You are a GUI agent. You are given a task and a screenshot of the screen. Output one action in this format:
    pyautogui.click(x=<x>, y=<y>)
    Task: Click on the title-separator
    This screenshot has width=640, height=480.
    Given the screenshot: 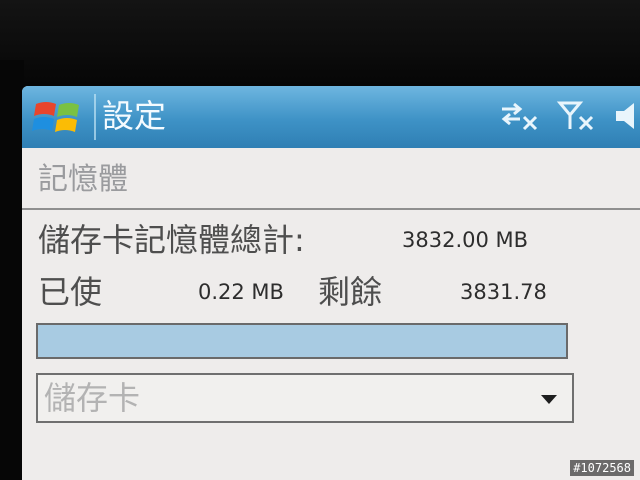 What is the action you would take?
    pyautogui.click(x=95, y=117)
    